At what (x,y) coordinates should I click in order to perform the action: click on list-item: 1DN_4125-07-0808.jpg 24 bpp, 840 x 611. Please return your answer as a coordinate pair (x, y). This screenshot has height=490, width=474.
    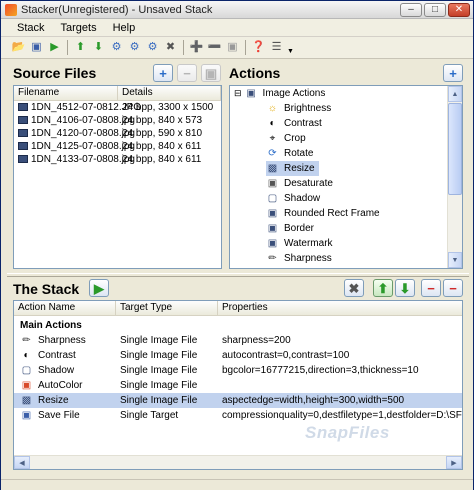
    Looking at the image, I should click on (117, 146).